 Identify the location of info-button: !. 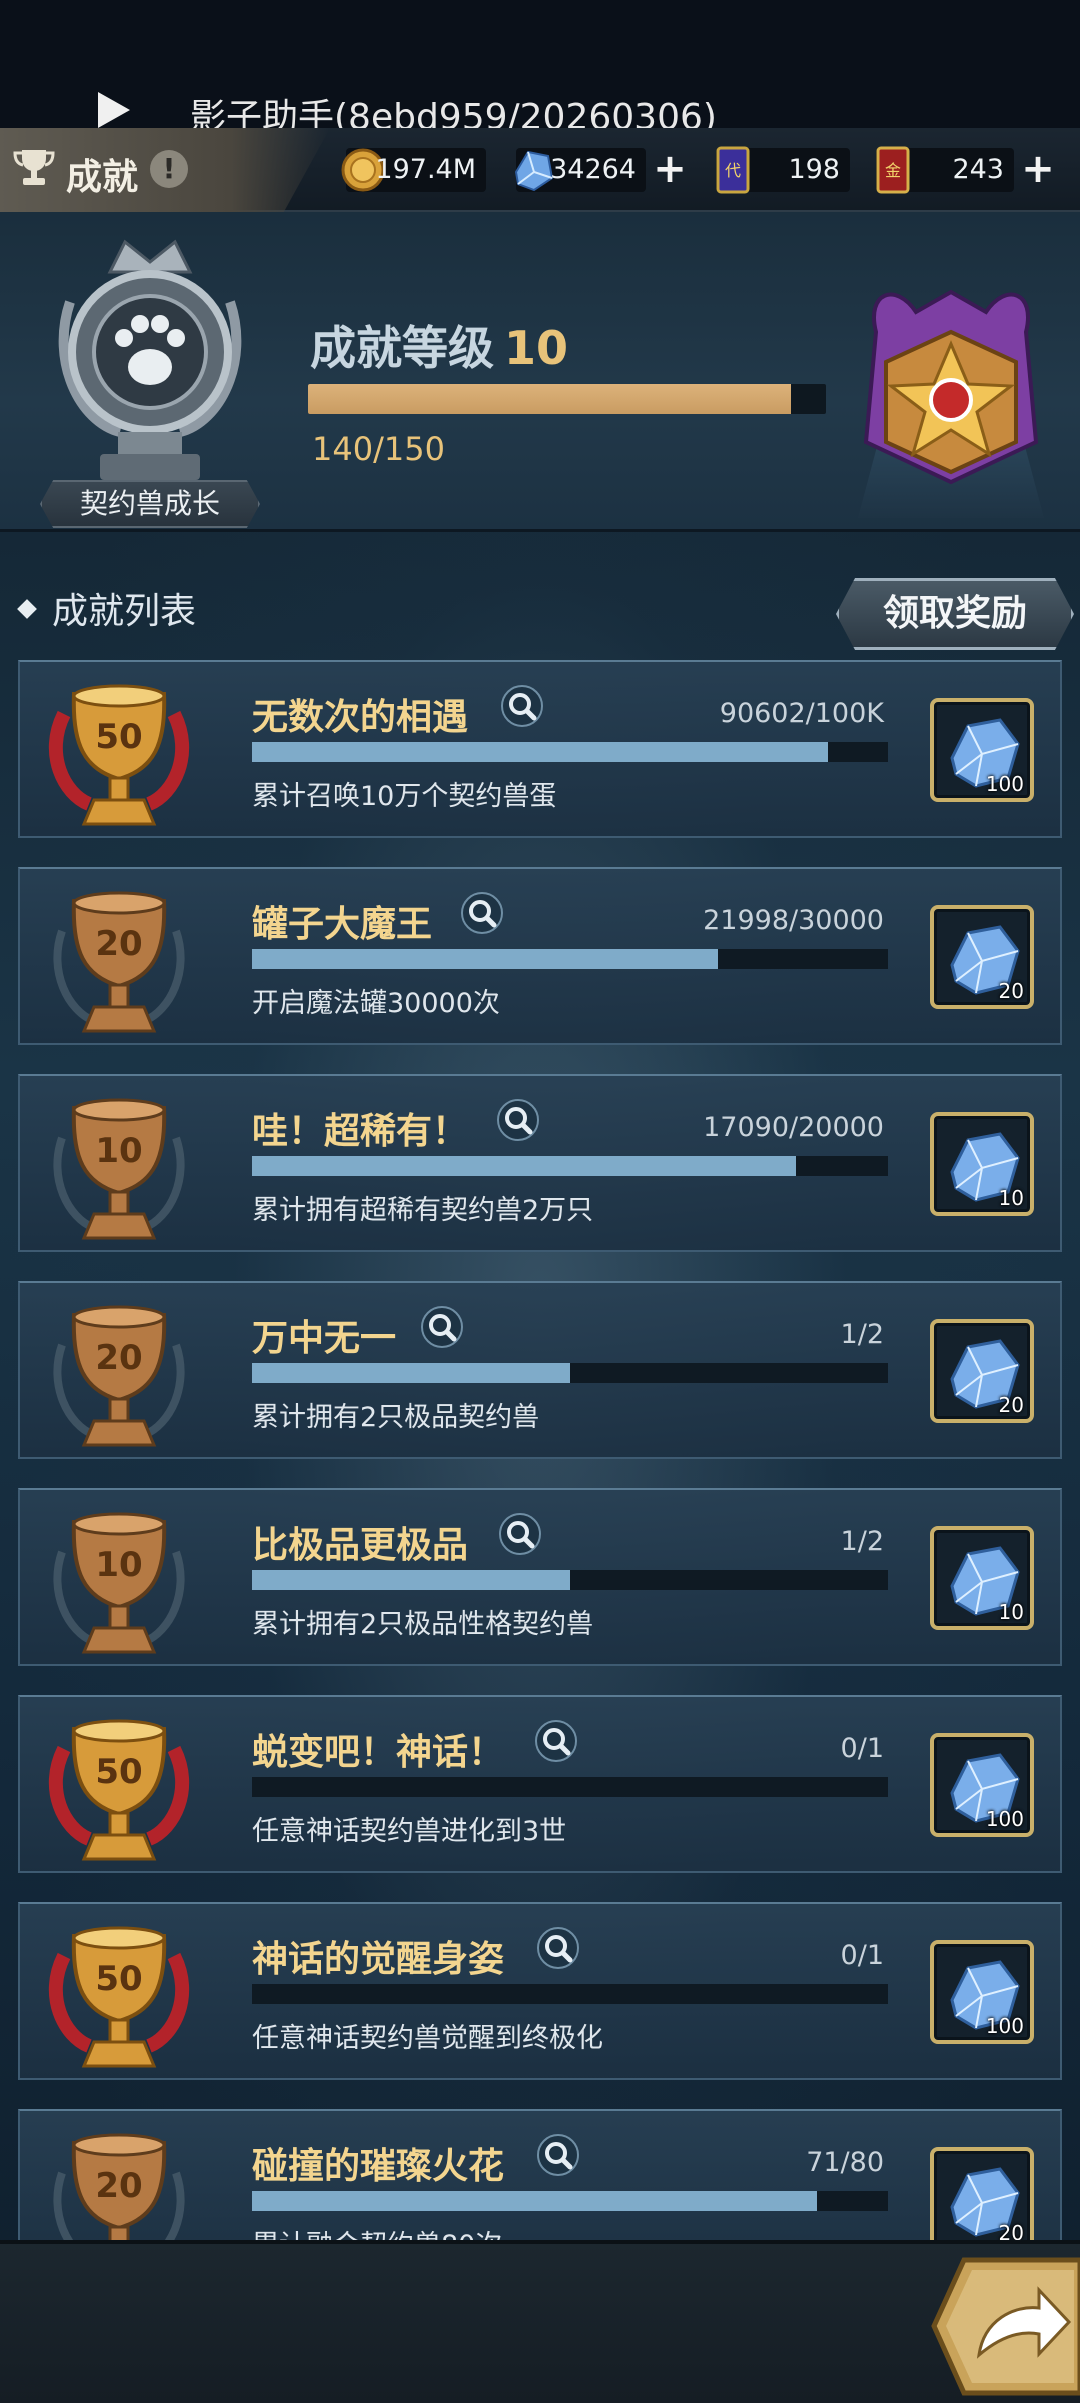
(169, 169).